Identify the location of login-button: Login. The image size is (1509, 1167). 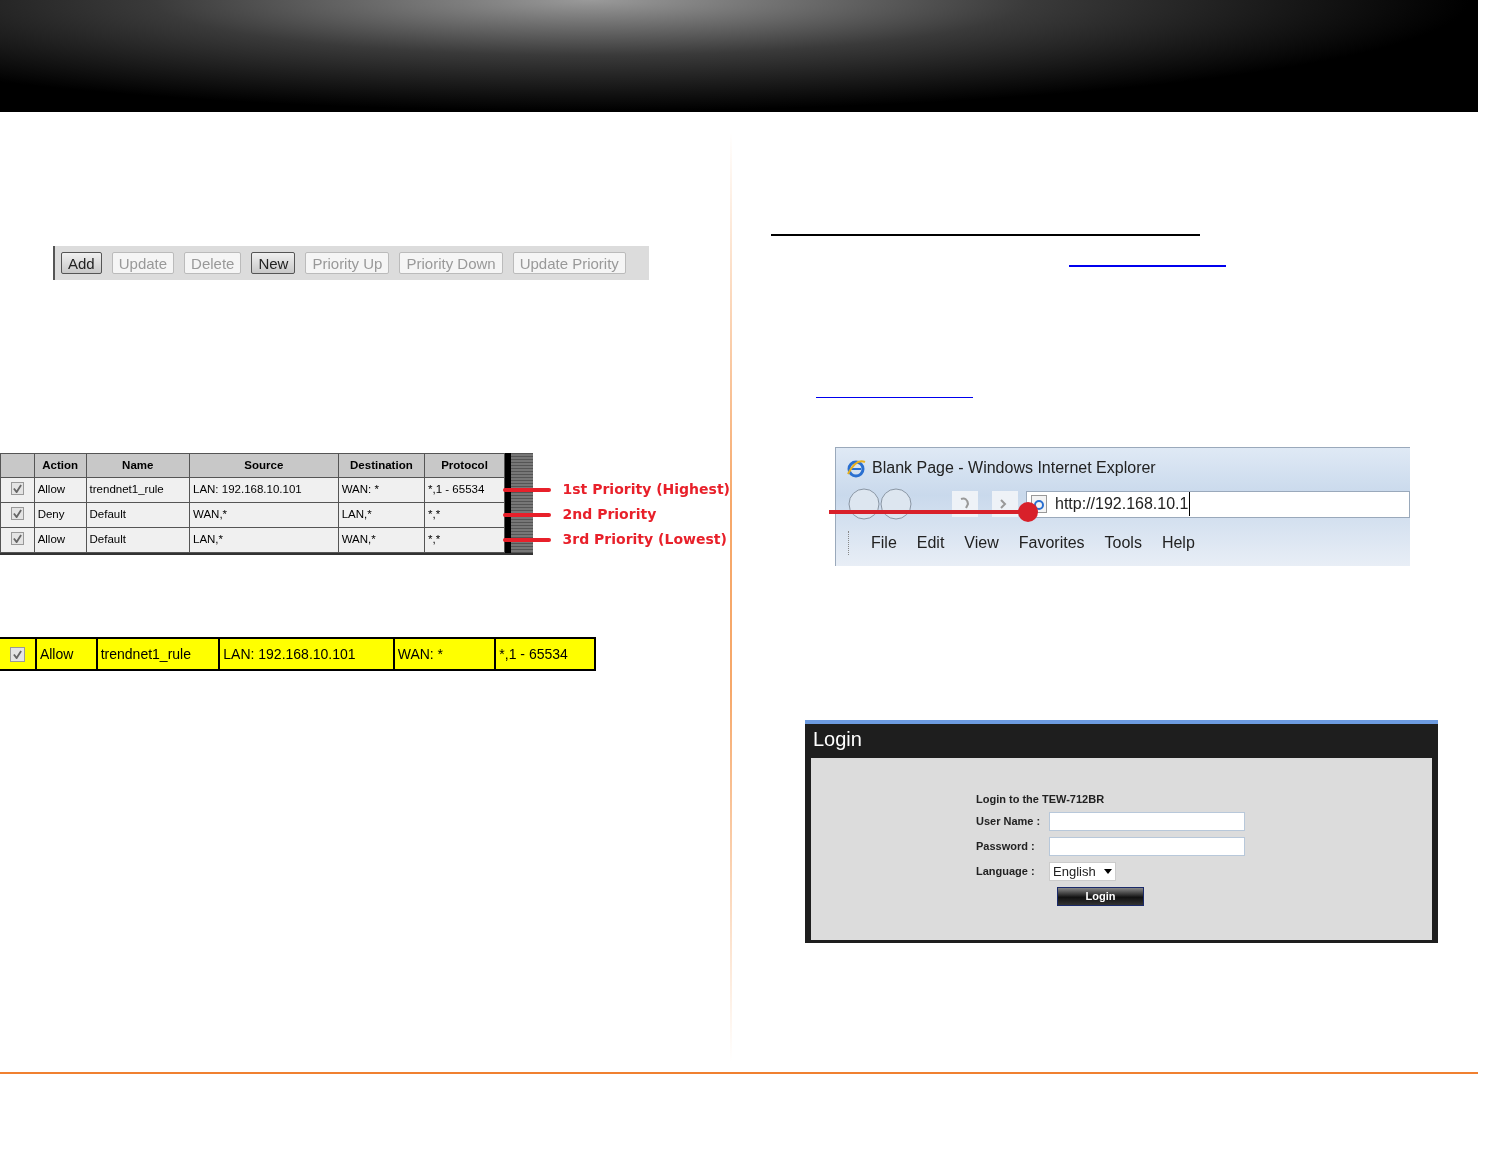
(1100, 896).